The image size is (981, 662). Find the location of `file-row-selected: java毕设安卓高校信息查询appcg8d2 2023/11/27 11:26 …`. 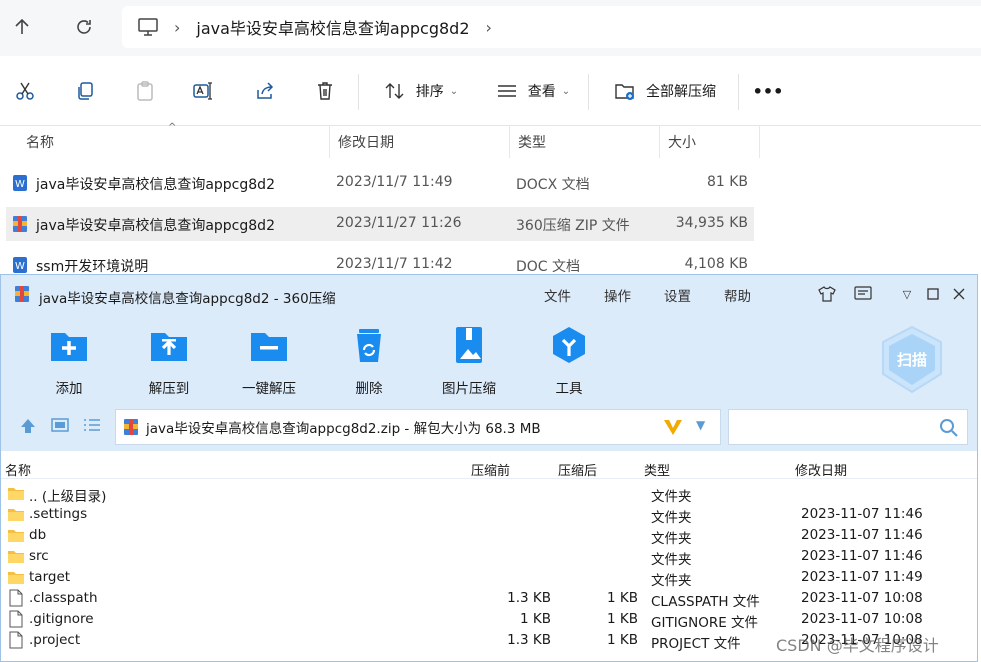

file-row-selected: java毕设安卓高校信息查询appcg8d2 2023/11/27 11:26 … is located at coordinates (380, 224).